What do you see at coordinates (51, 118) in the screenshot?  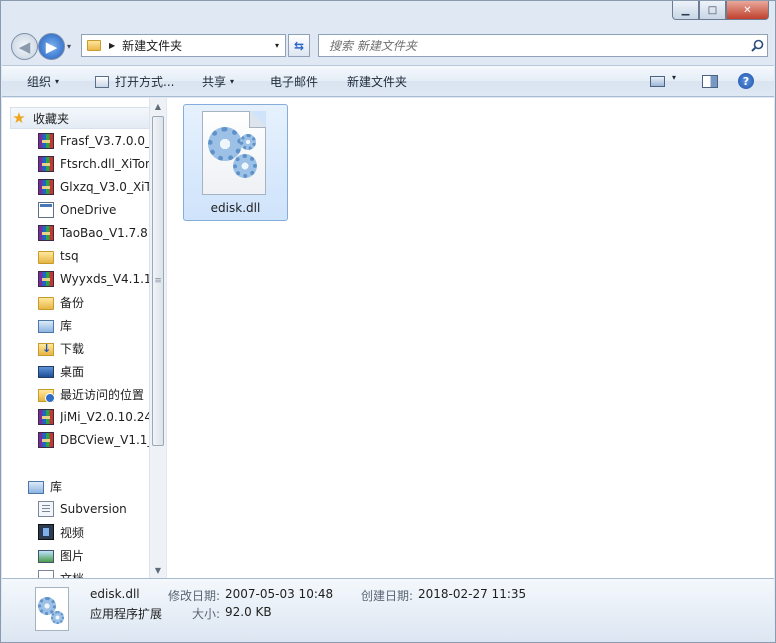 I see `favorites-label: 收藏夹` at bounding box center [51, 118].